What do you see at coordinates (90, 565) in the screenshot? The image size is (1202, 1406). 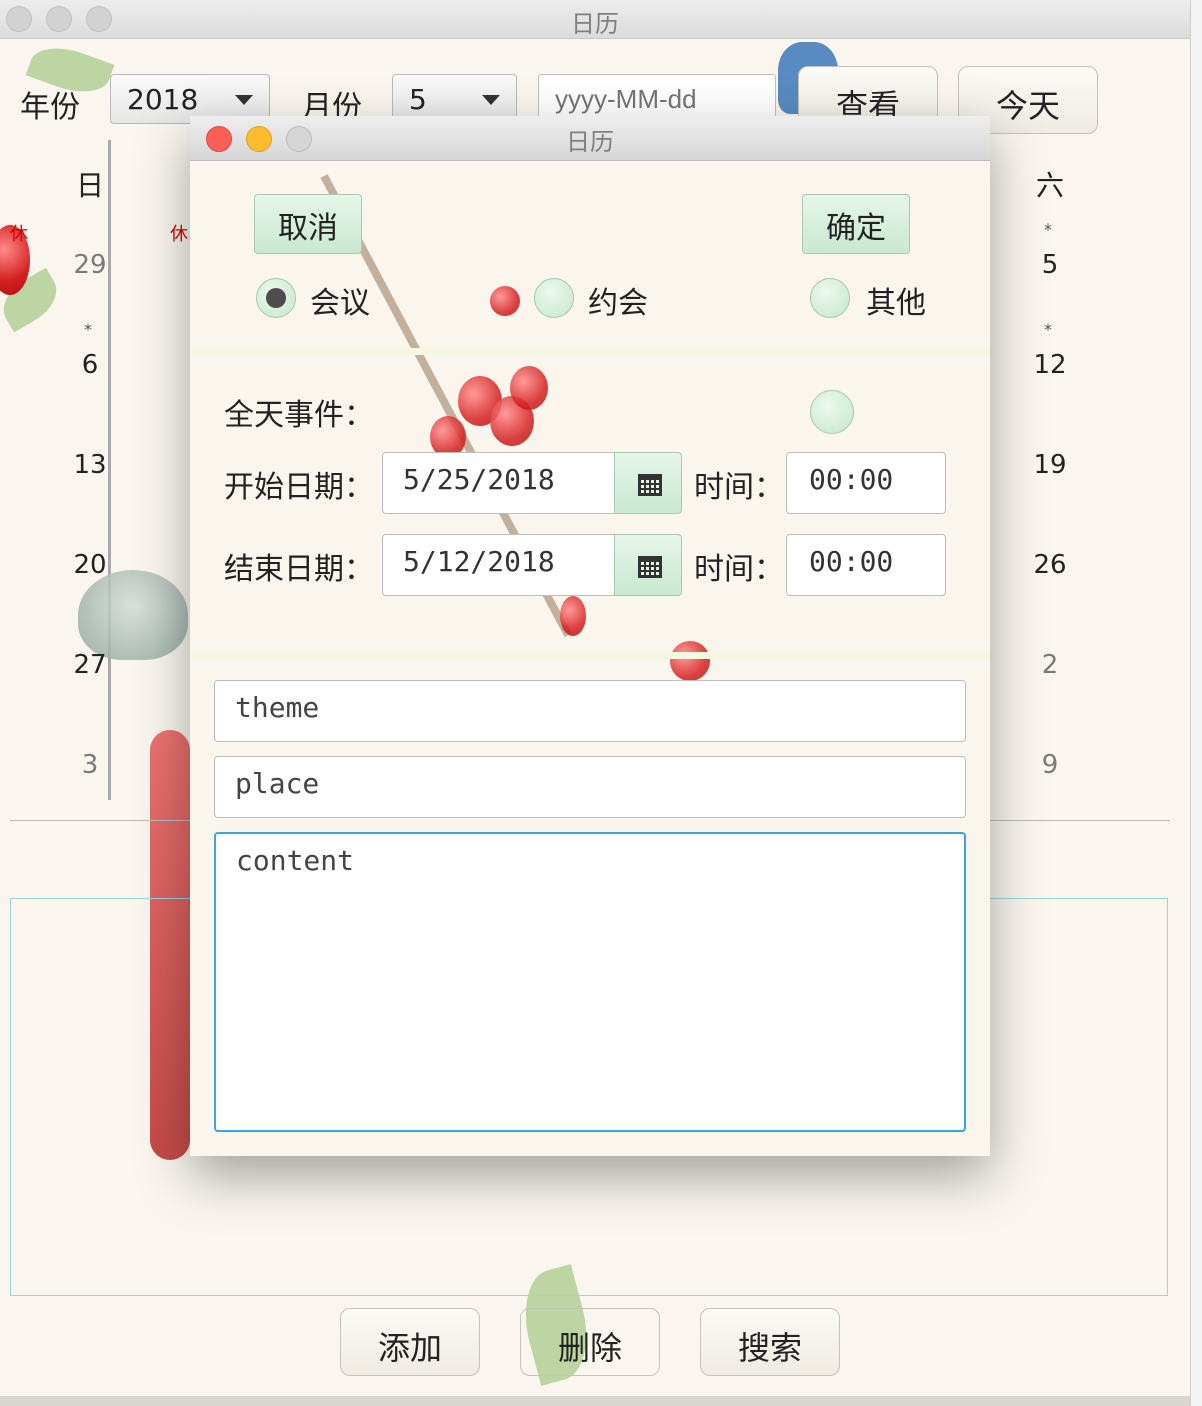 I see `calendar-day: 20` at bounding box center [90, 565].